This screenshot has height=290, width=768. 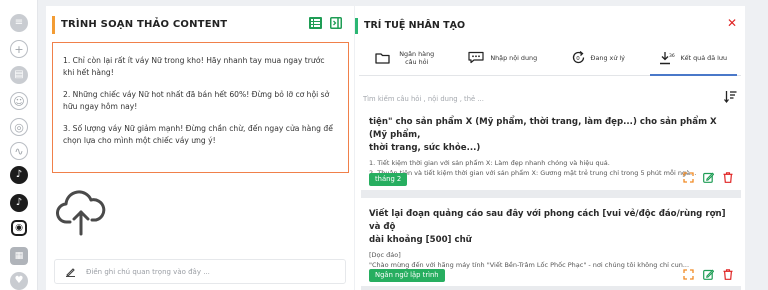 I want to click on sidebar-rail: ≡ + ▤ ☺ ◎ ∿ ♪ ♪ ◉ ▦ ♥, so click(x=19, y=145).